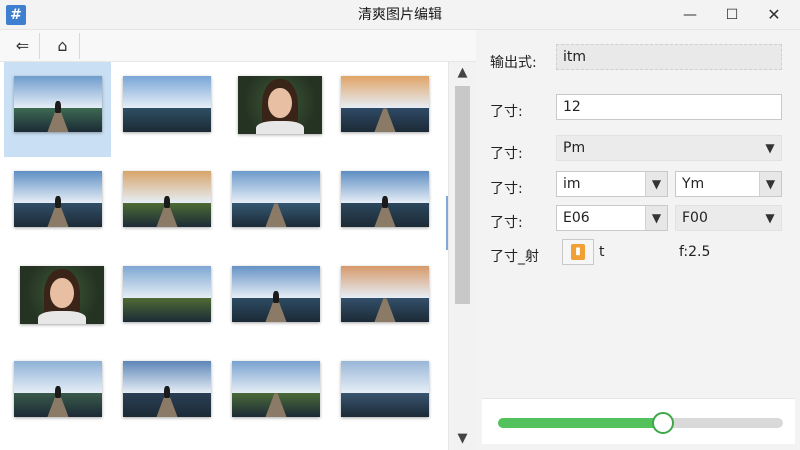  What do you see at coordinates (513, 63) in the screenshot?
I see `output-format-label: 输出式:` at bounding box center [513, 63].